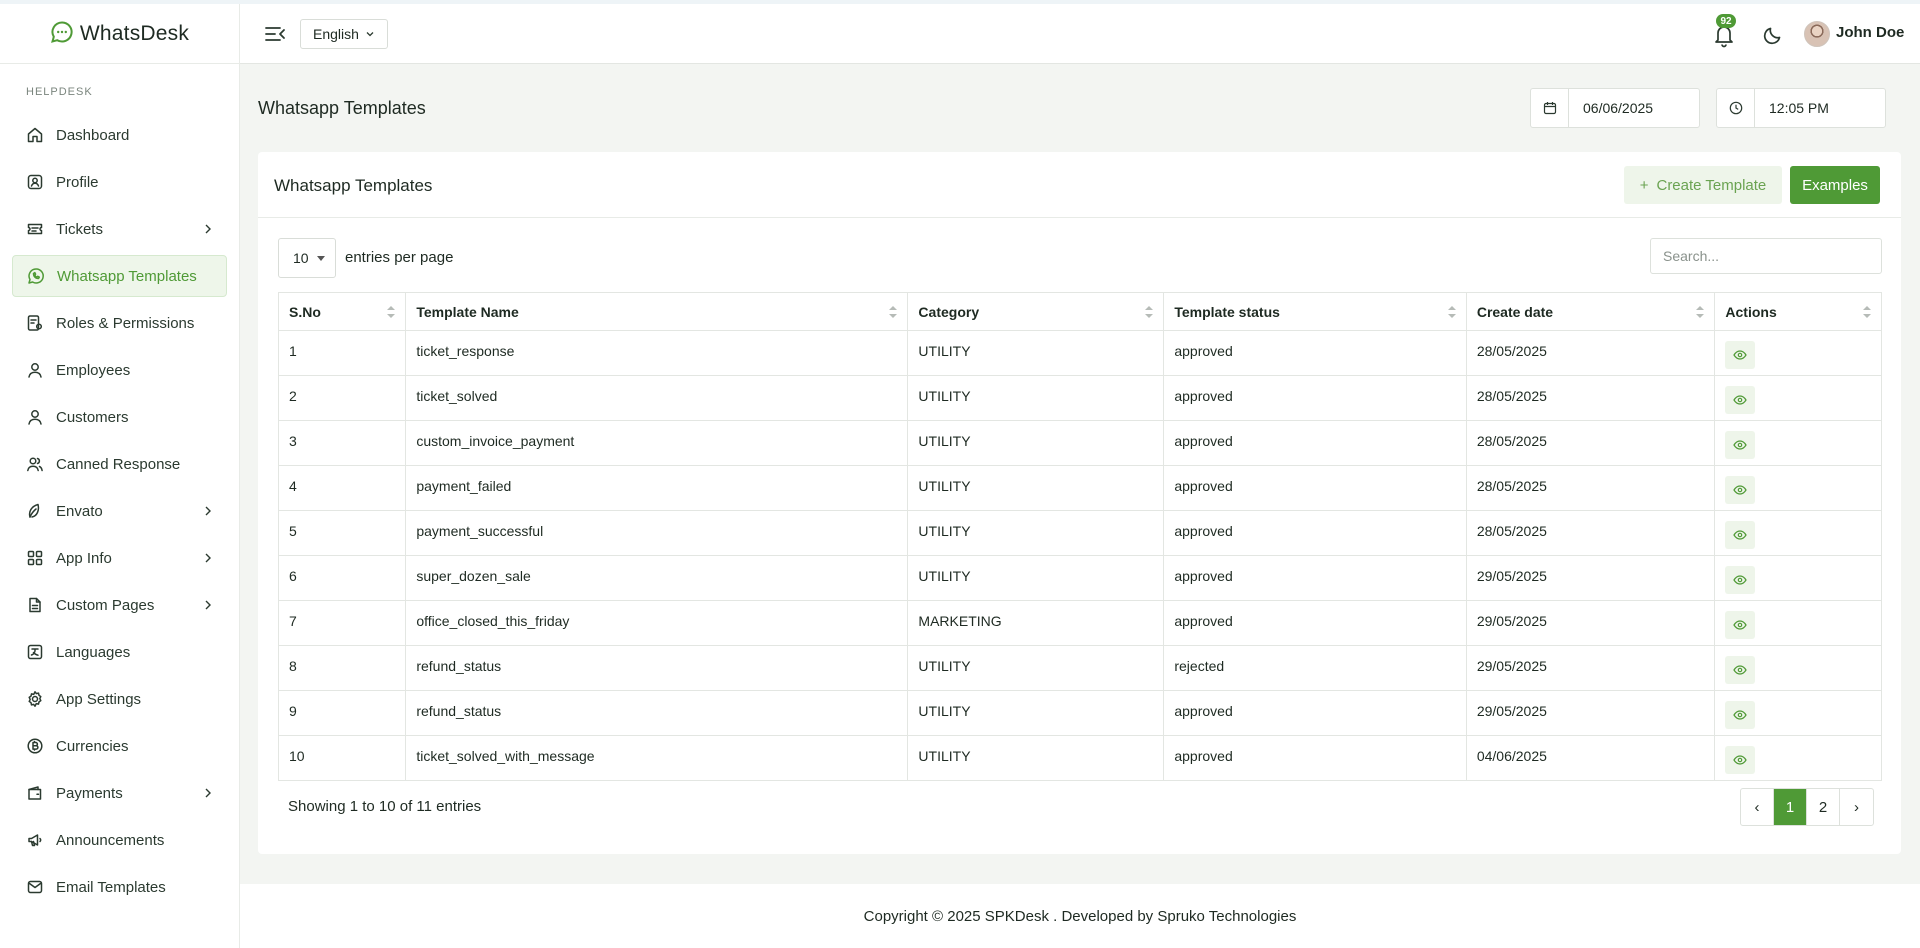 The height and width of the screenshot is (948, 1920). I want to click on file-icon, so click(35, 605).